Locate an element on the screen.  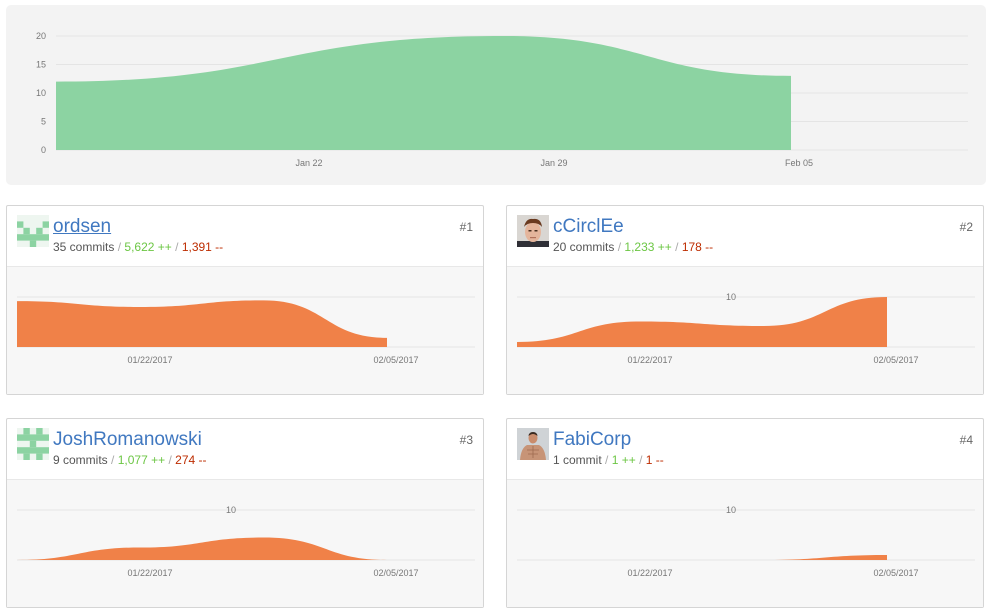
deletions-count: 1 -- is located at coordinates (654, 460).